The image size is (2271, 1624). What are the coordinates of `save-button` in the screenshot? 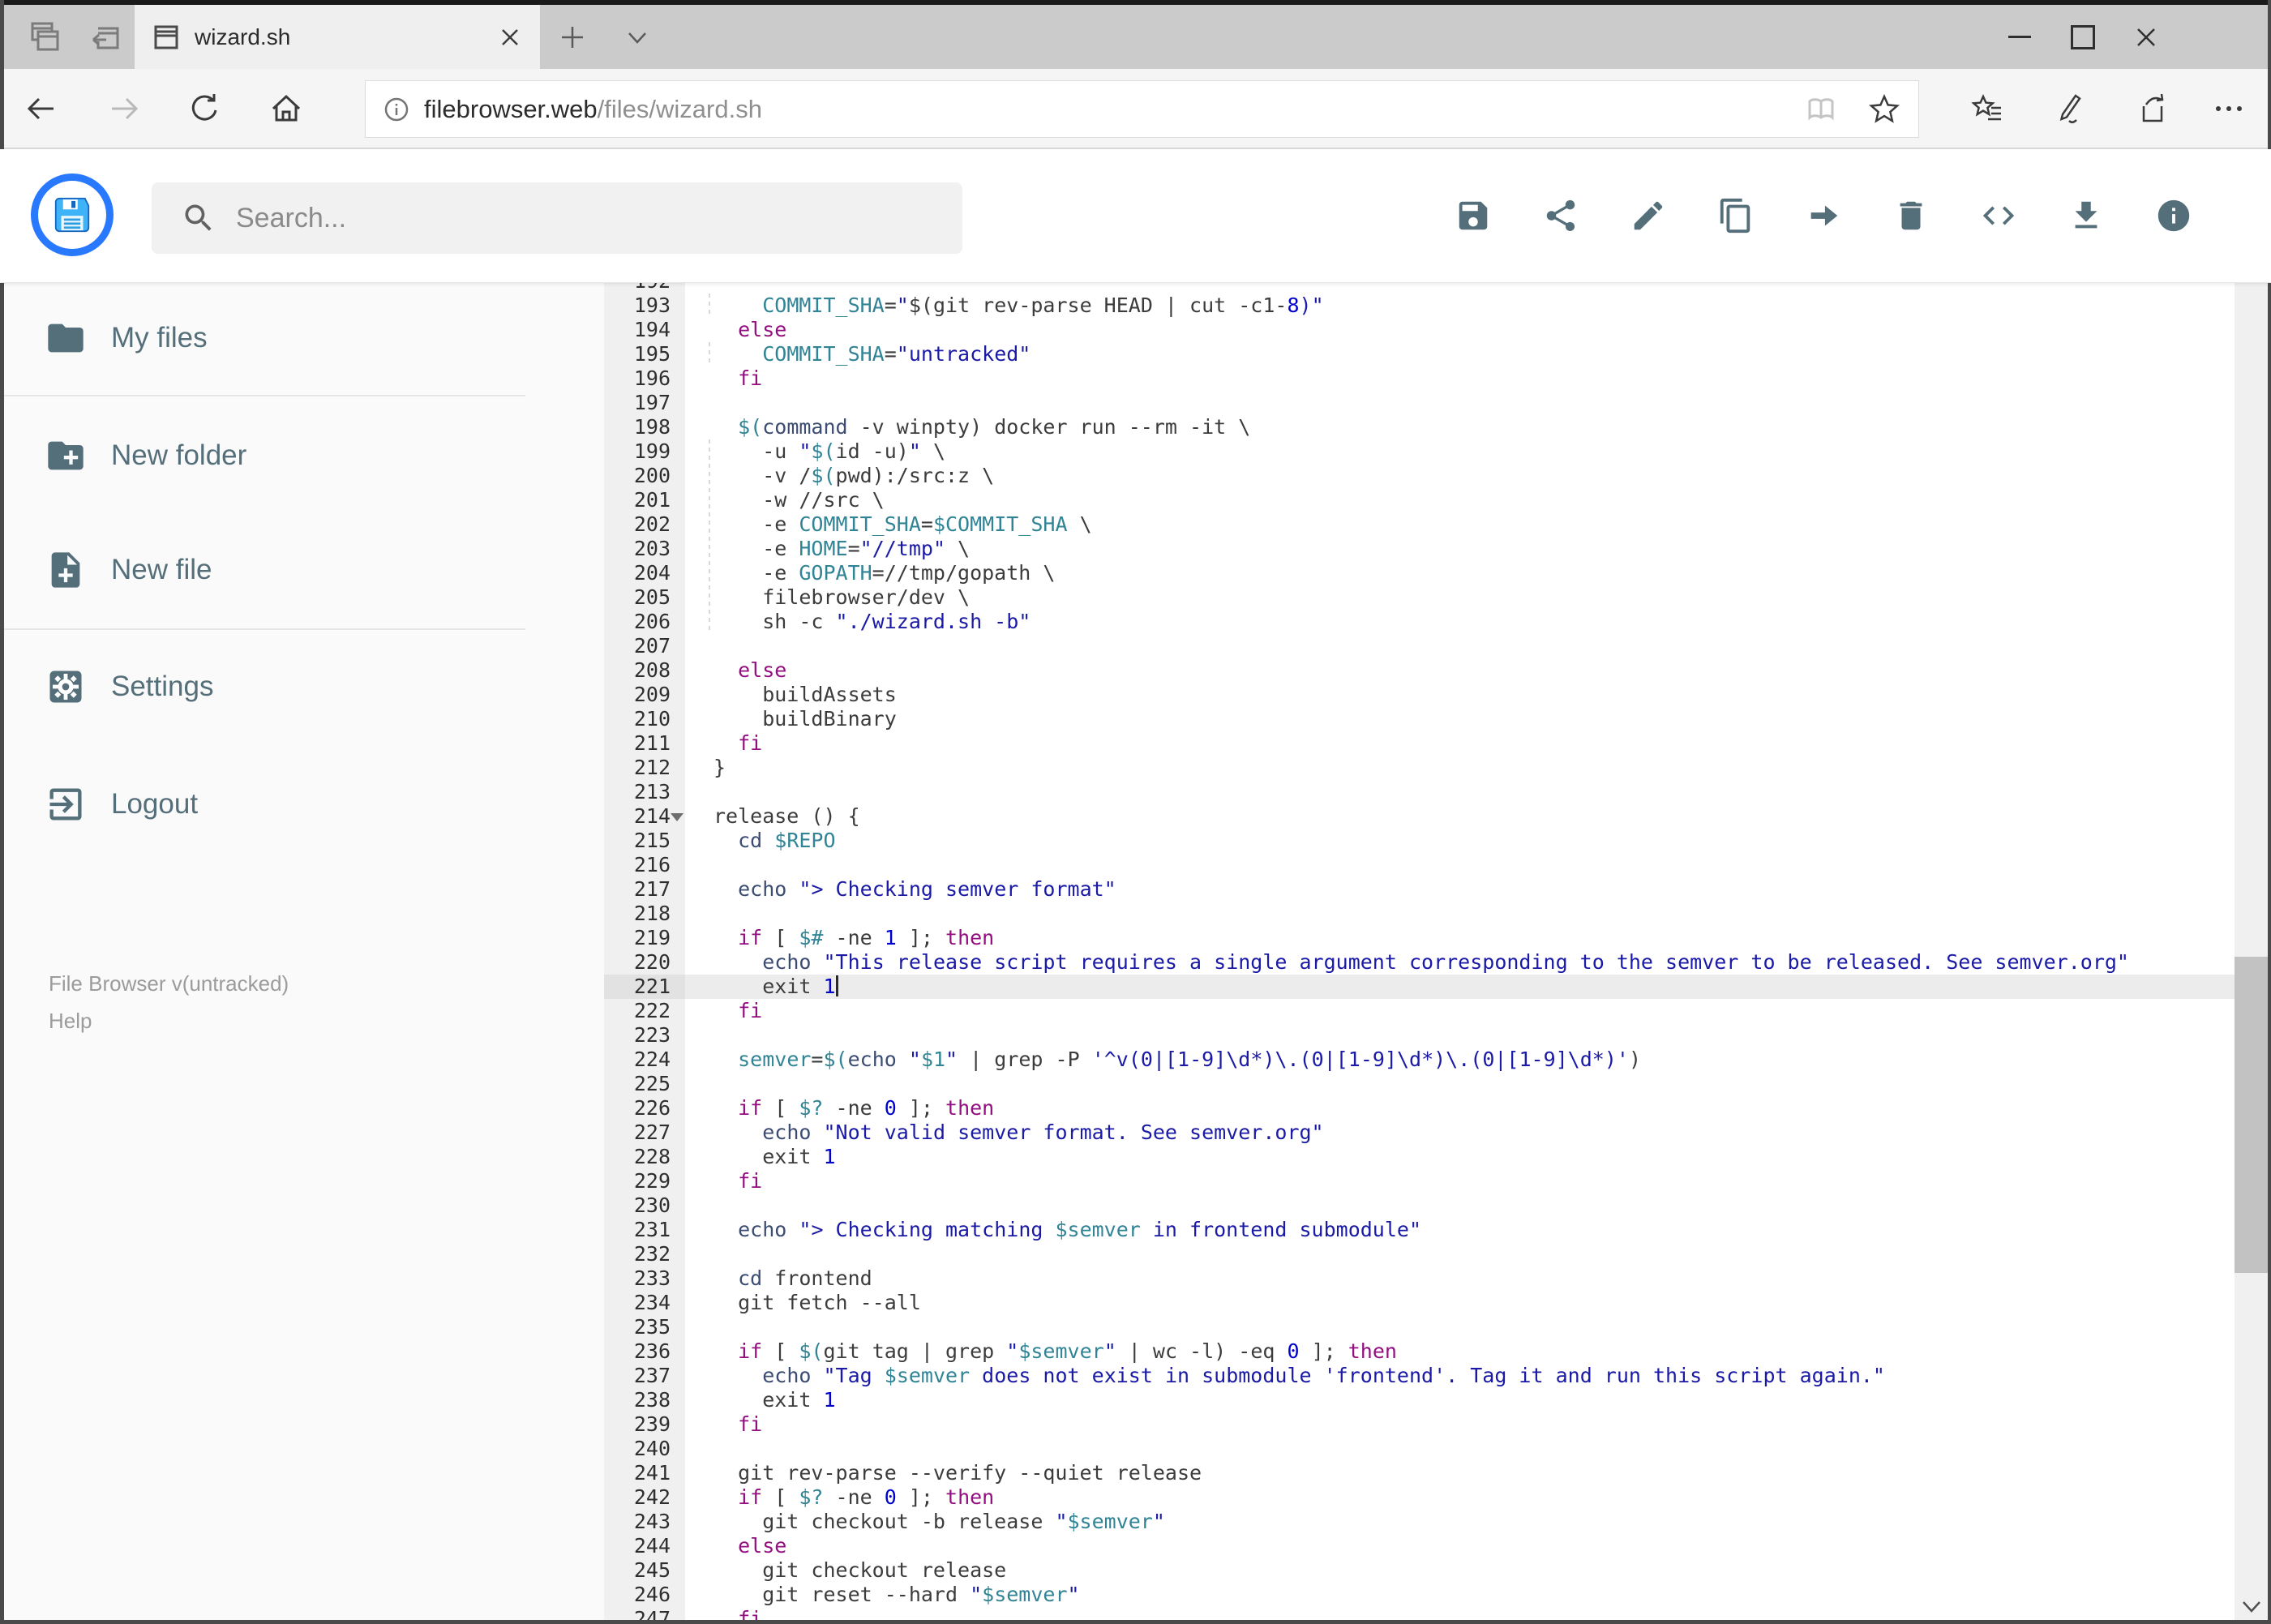 It's located at (1473, 216).